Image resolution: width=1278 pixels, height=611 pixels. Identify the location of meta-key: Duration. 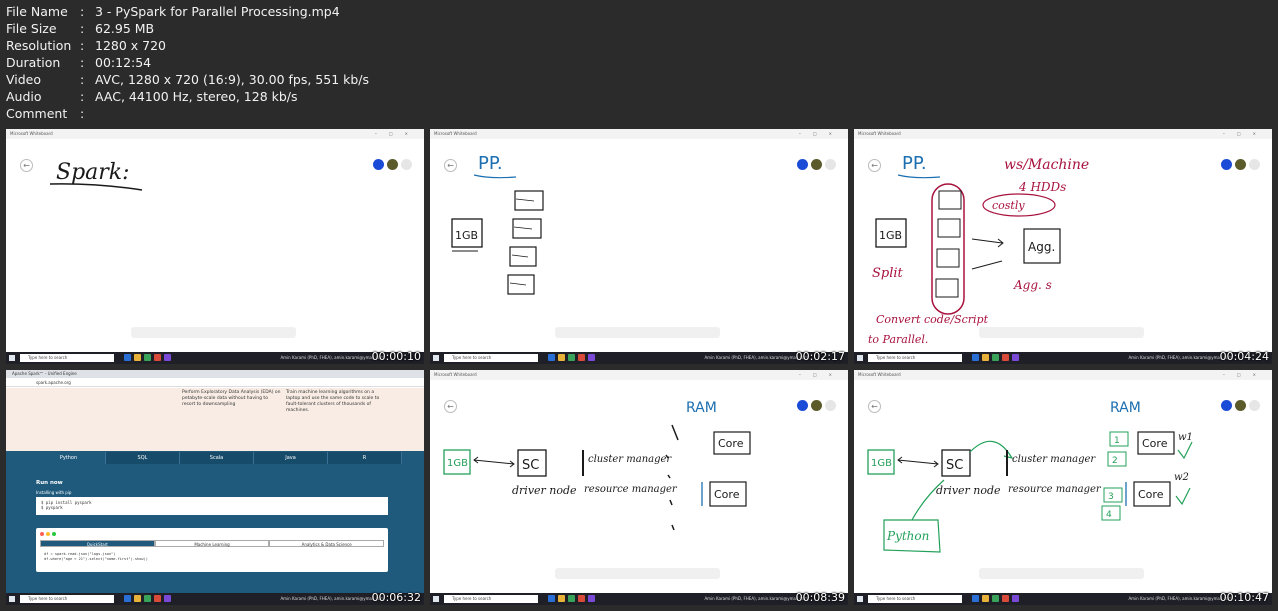
(33, 62).